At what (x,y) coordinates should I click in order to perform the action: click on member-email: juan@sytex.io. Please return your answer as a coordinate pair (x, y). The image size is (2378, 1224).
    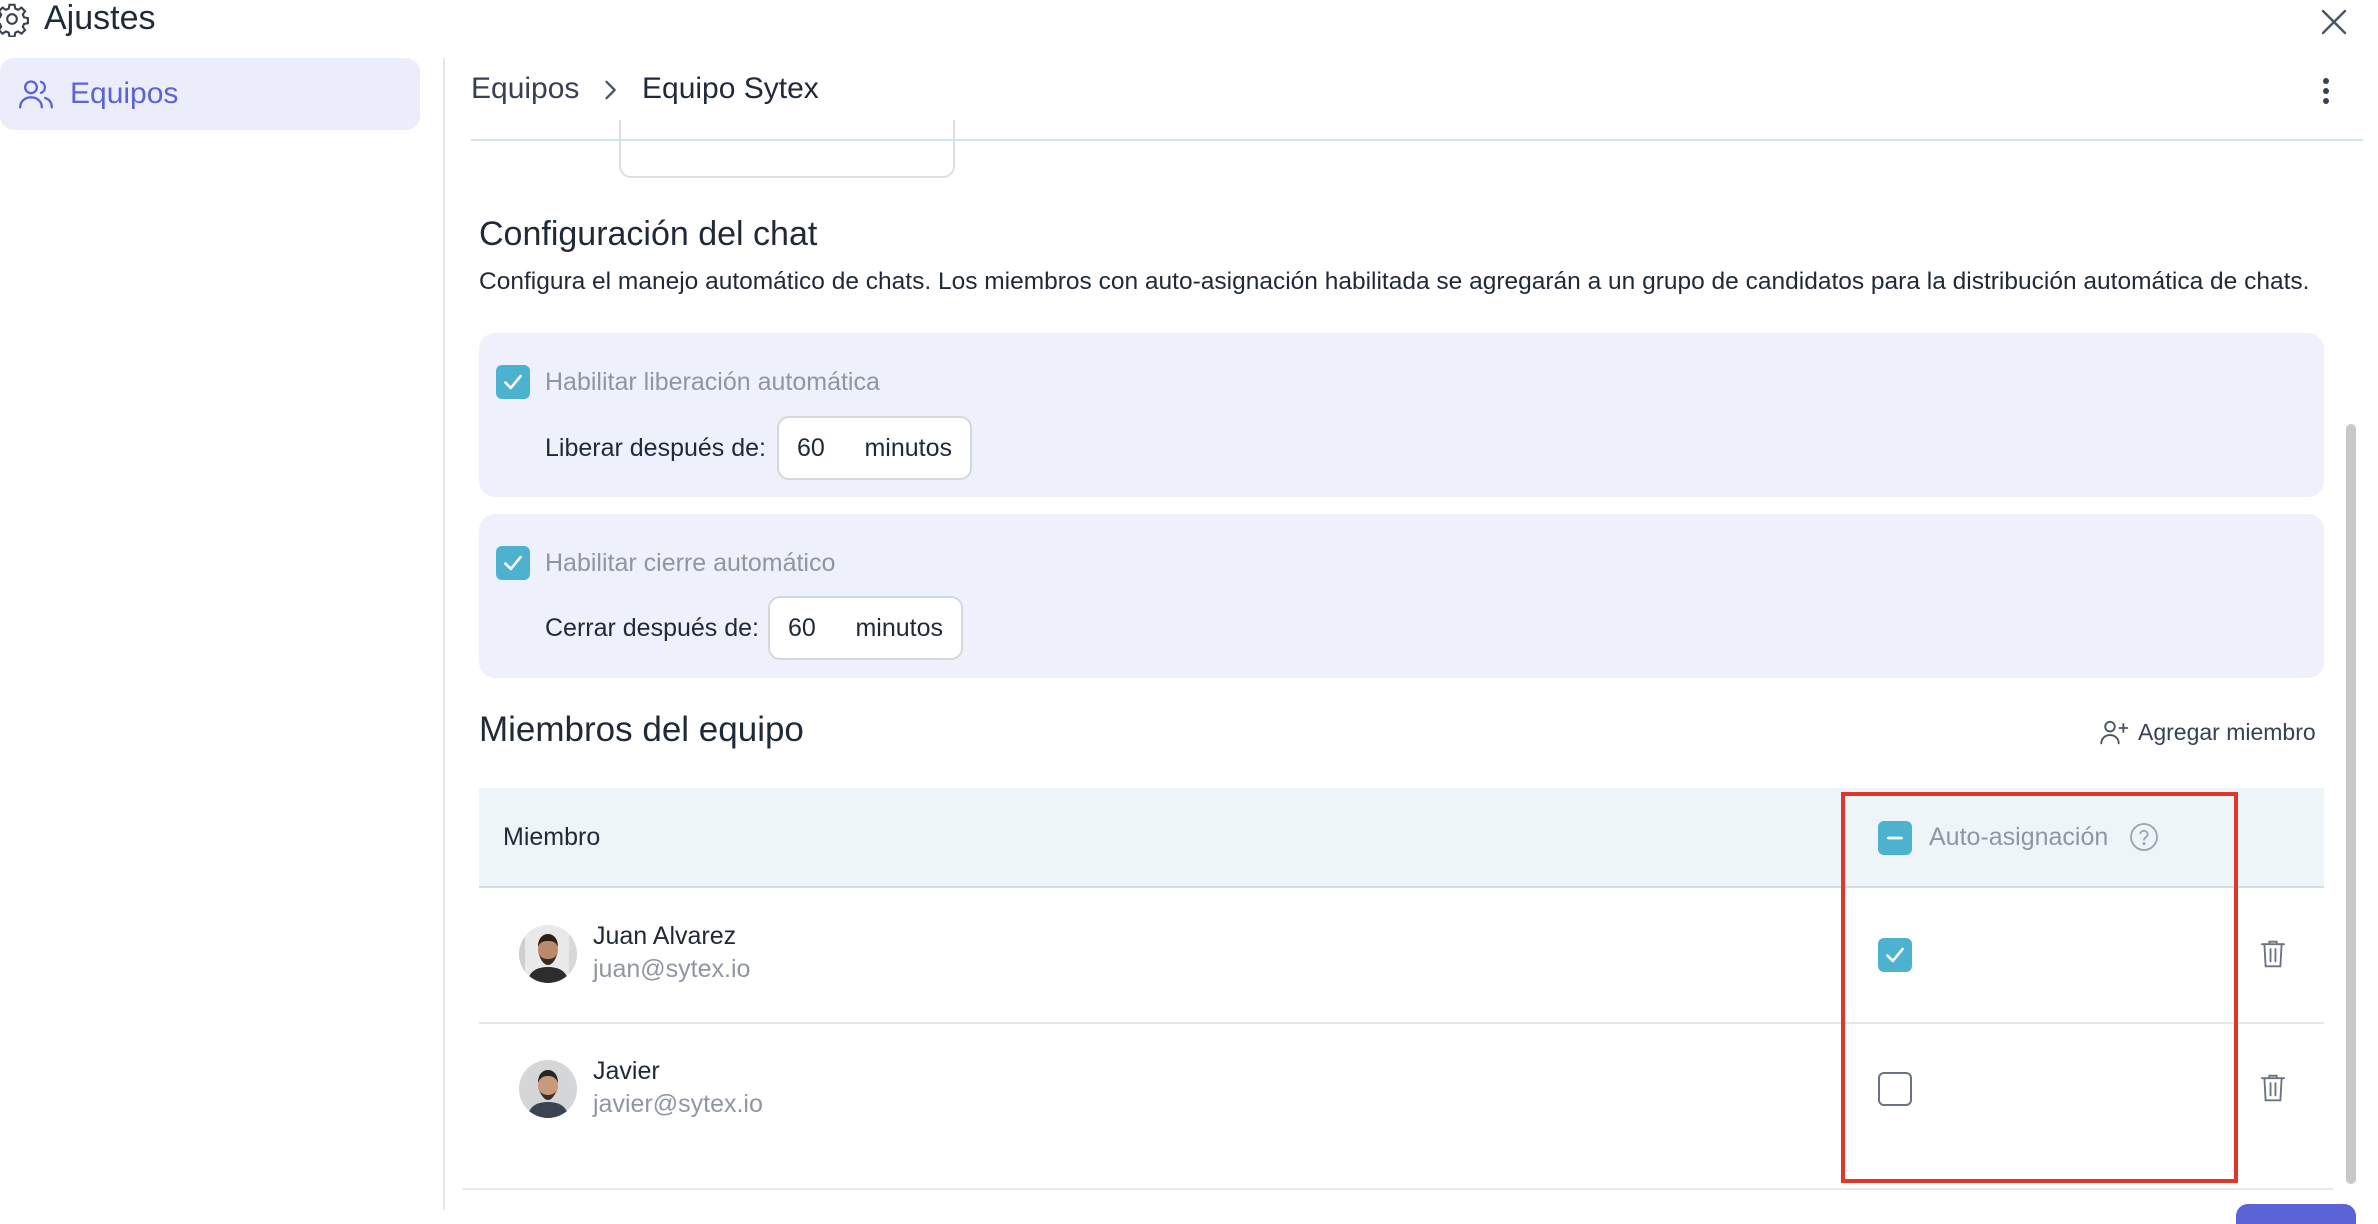
    Looking at the image, I should click on (672, 969).